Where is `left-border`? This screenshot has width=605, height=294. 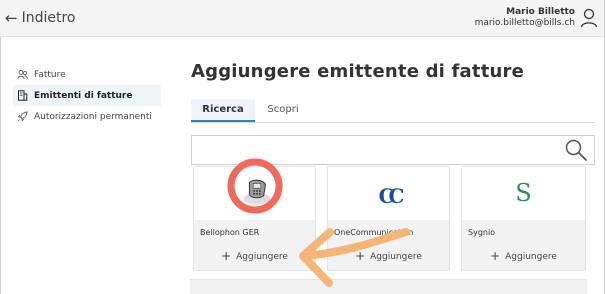 left-border is located at coordinates (0, 165).